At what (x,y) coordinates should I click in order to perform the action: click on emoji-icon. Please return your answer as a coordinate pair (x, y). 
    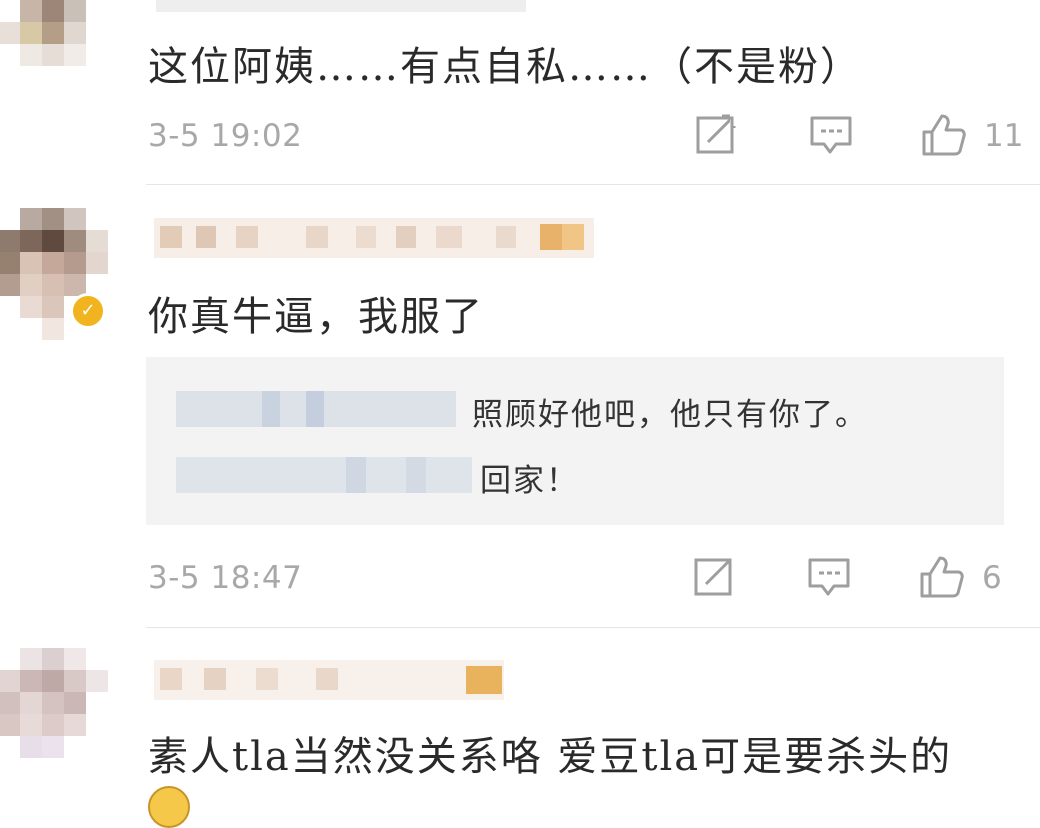
    Looking at the image, I should click on (169, 807).